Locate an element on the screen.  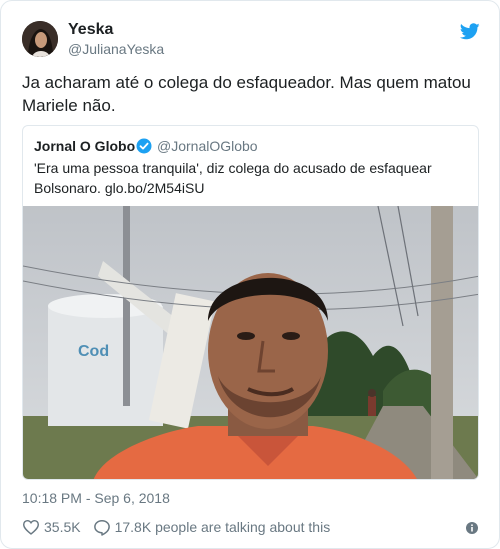
quoted-author-handle: @JornalOGlobo is located at coordinates (207, 146).